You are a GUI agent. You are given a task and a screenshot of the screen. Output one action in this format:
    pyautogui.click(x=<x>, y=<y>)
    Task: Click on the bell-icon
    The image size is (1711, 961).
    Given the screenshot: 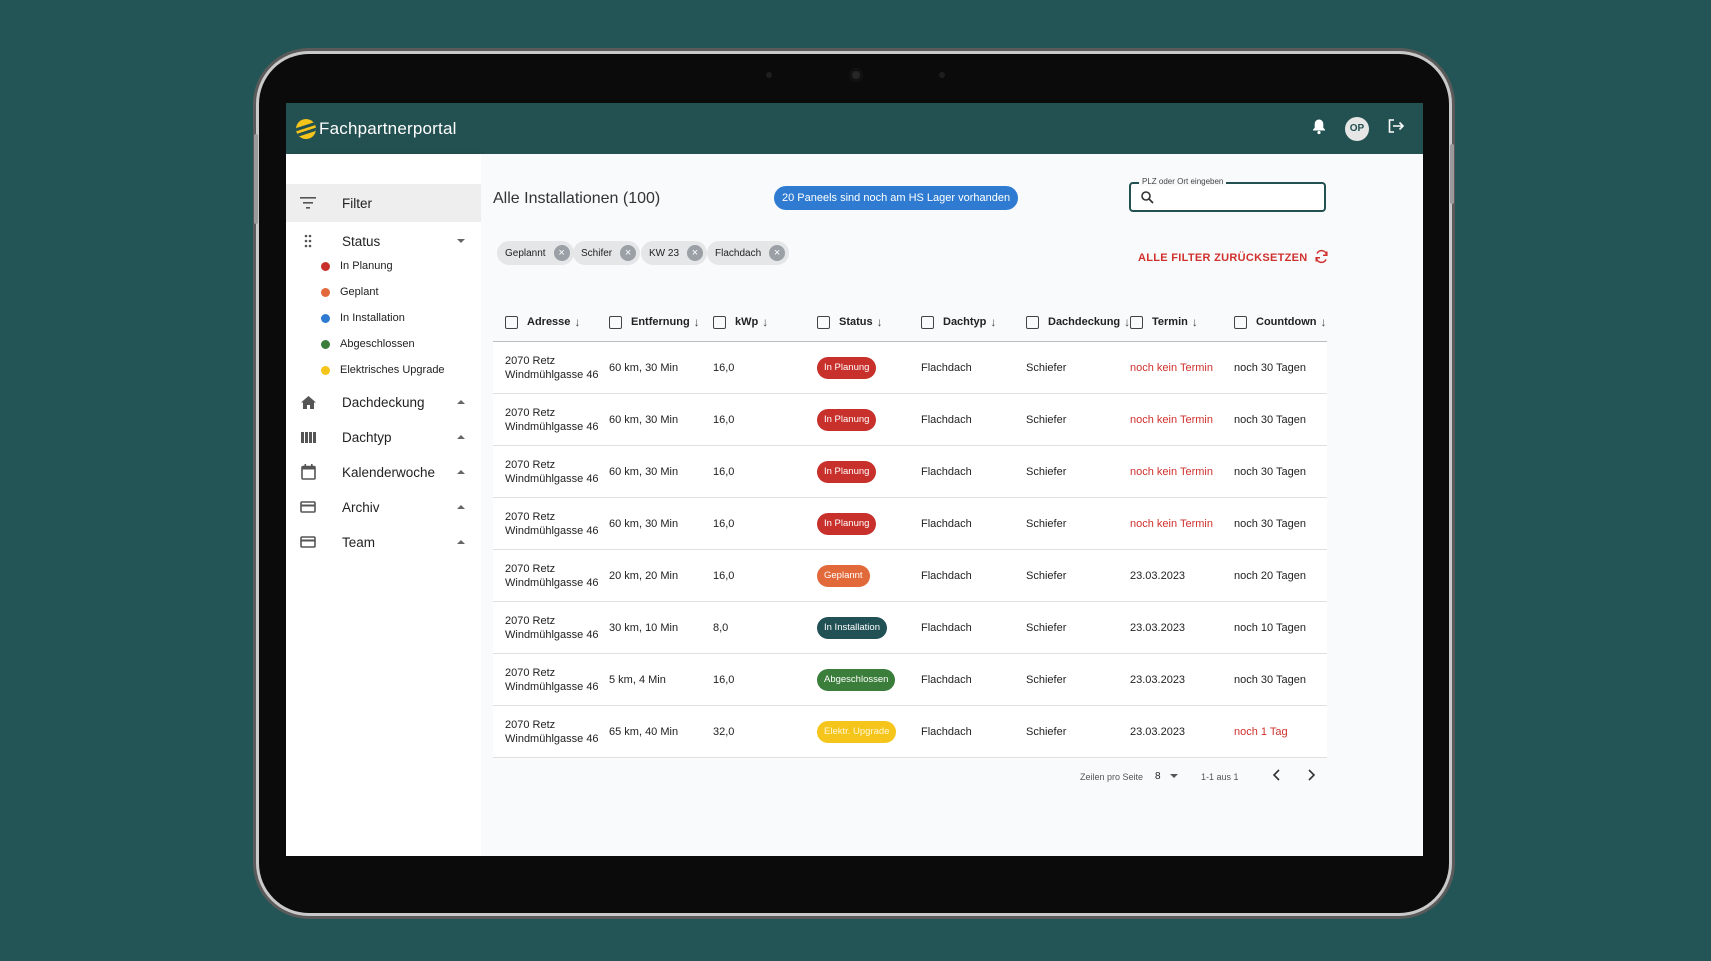 What is the action you would take?
    pyautogui.click(x=1319, y=129)
    